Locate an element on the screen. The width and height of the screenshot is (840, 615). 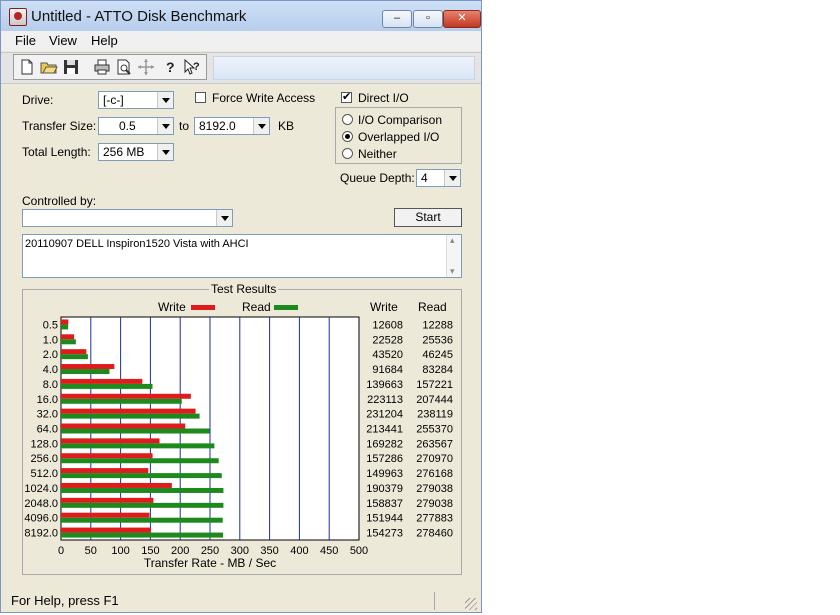
io-comparison-radio is located at coordinates (347, 119).